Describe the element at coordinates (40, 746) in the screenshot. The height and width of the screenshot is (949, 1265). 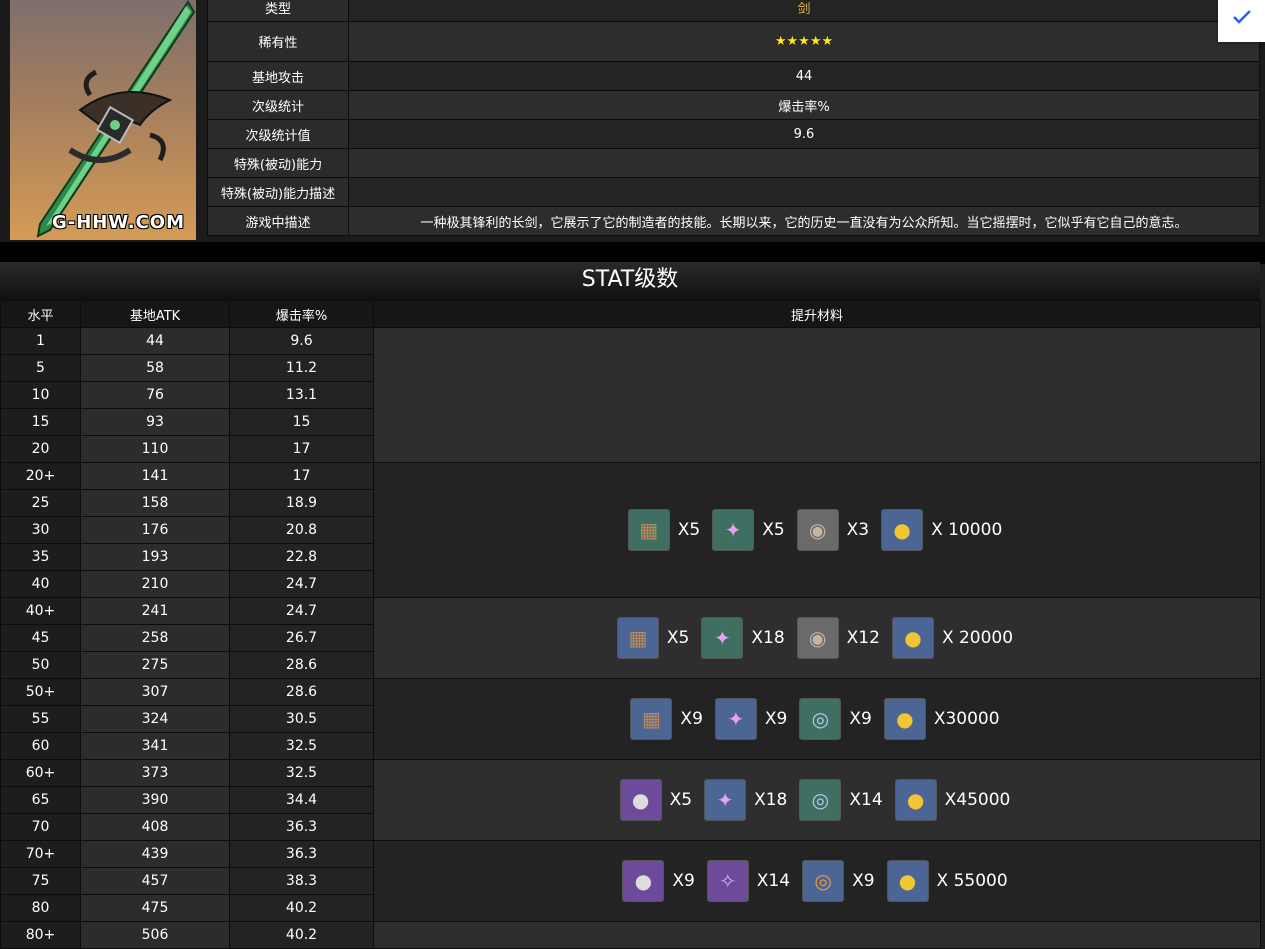
I see `level-cell: 60` at that location.